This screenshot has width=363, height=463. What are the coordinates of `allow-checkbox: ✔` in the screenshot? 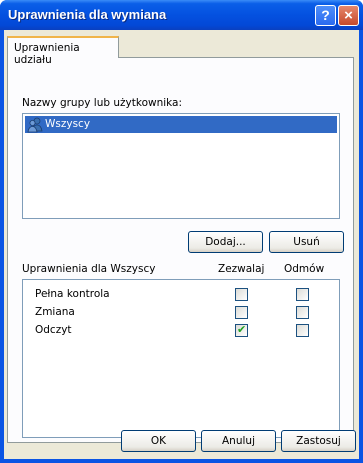 It's located at (241, 330).